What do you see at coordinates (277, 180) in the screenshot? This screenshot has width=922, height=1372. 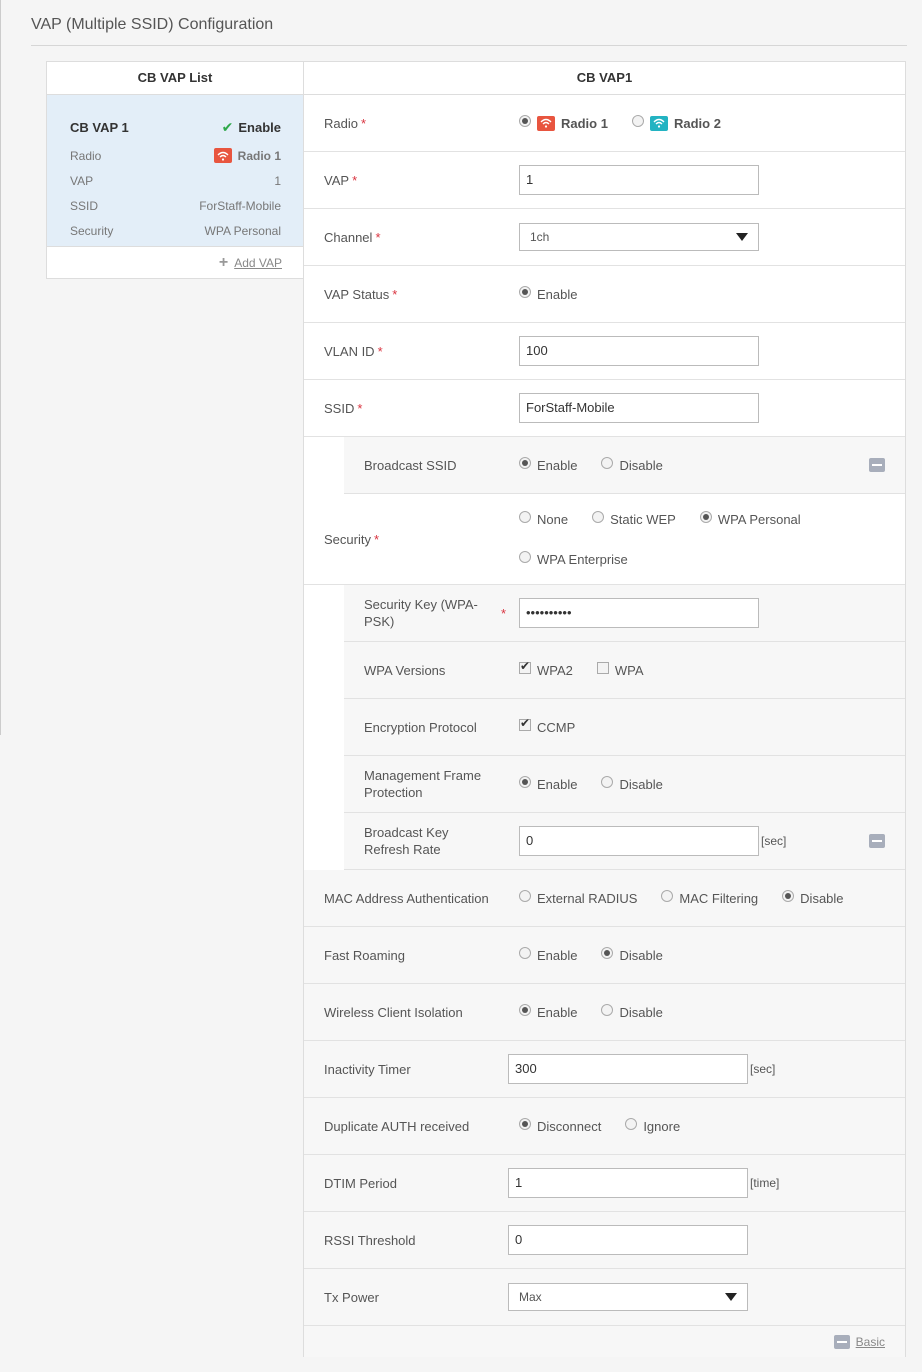 I see `vap-card-value: 1` at bounding box center [277, 180].